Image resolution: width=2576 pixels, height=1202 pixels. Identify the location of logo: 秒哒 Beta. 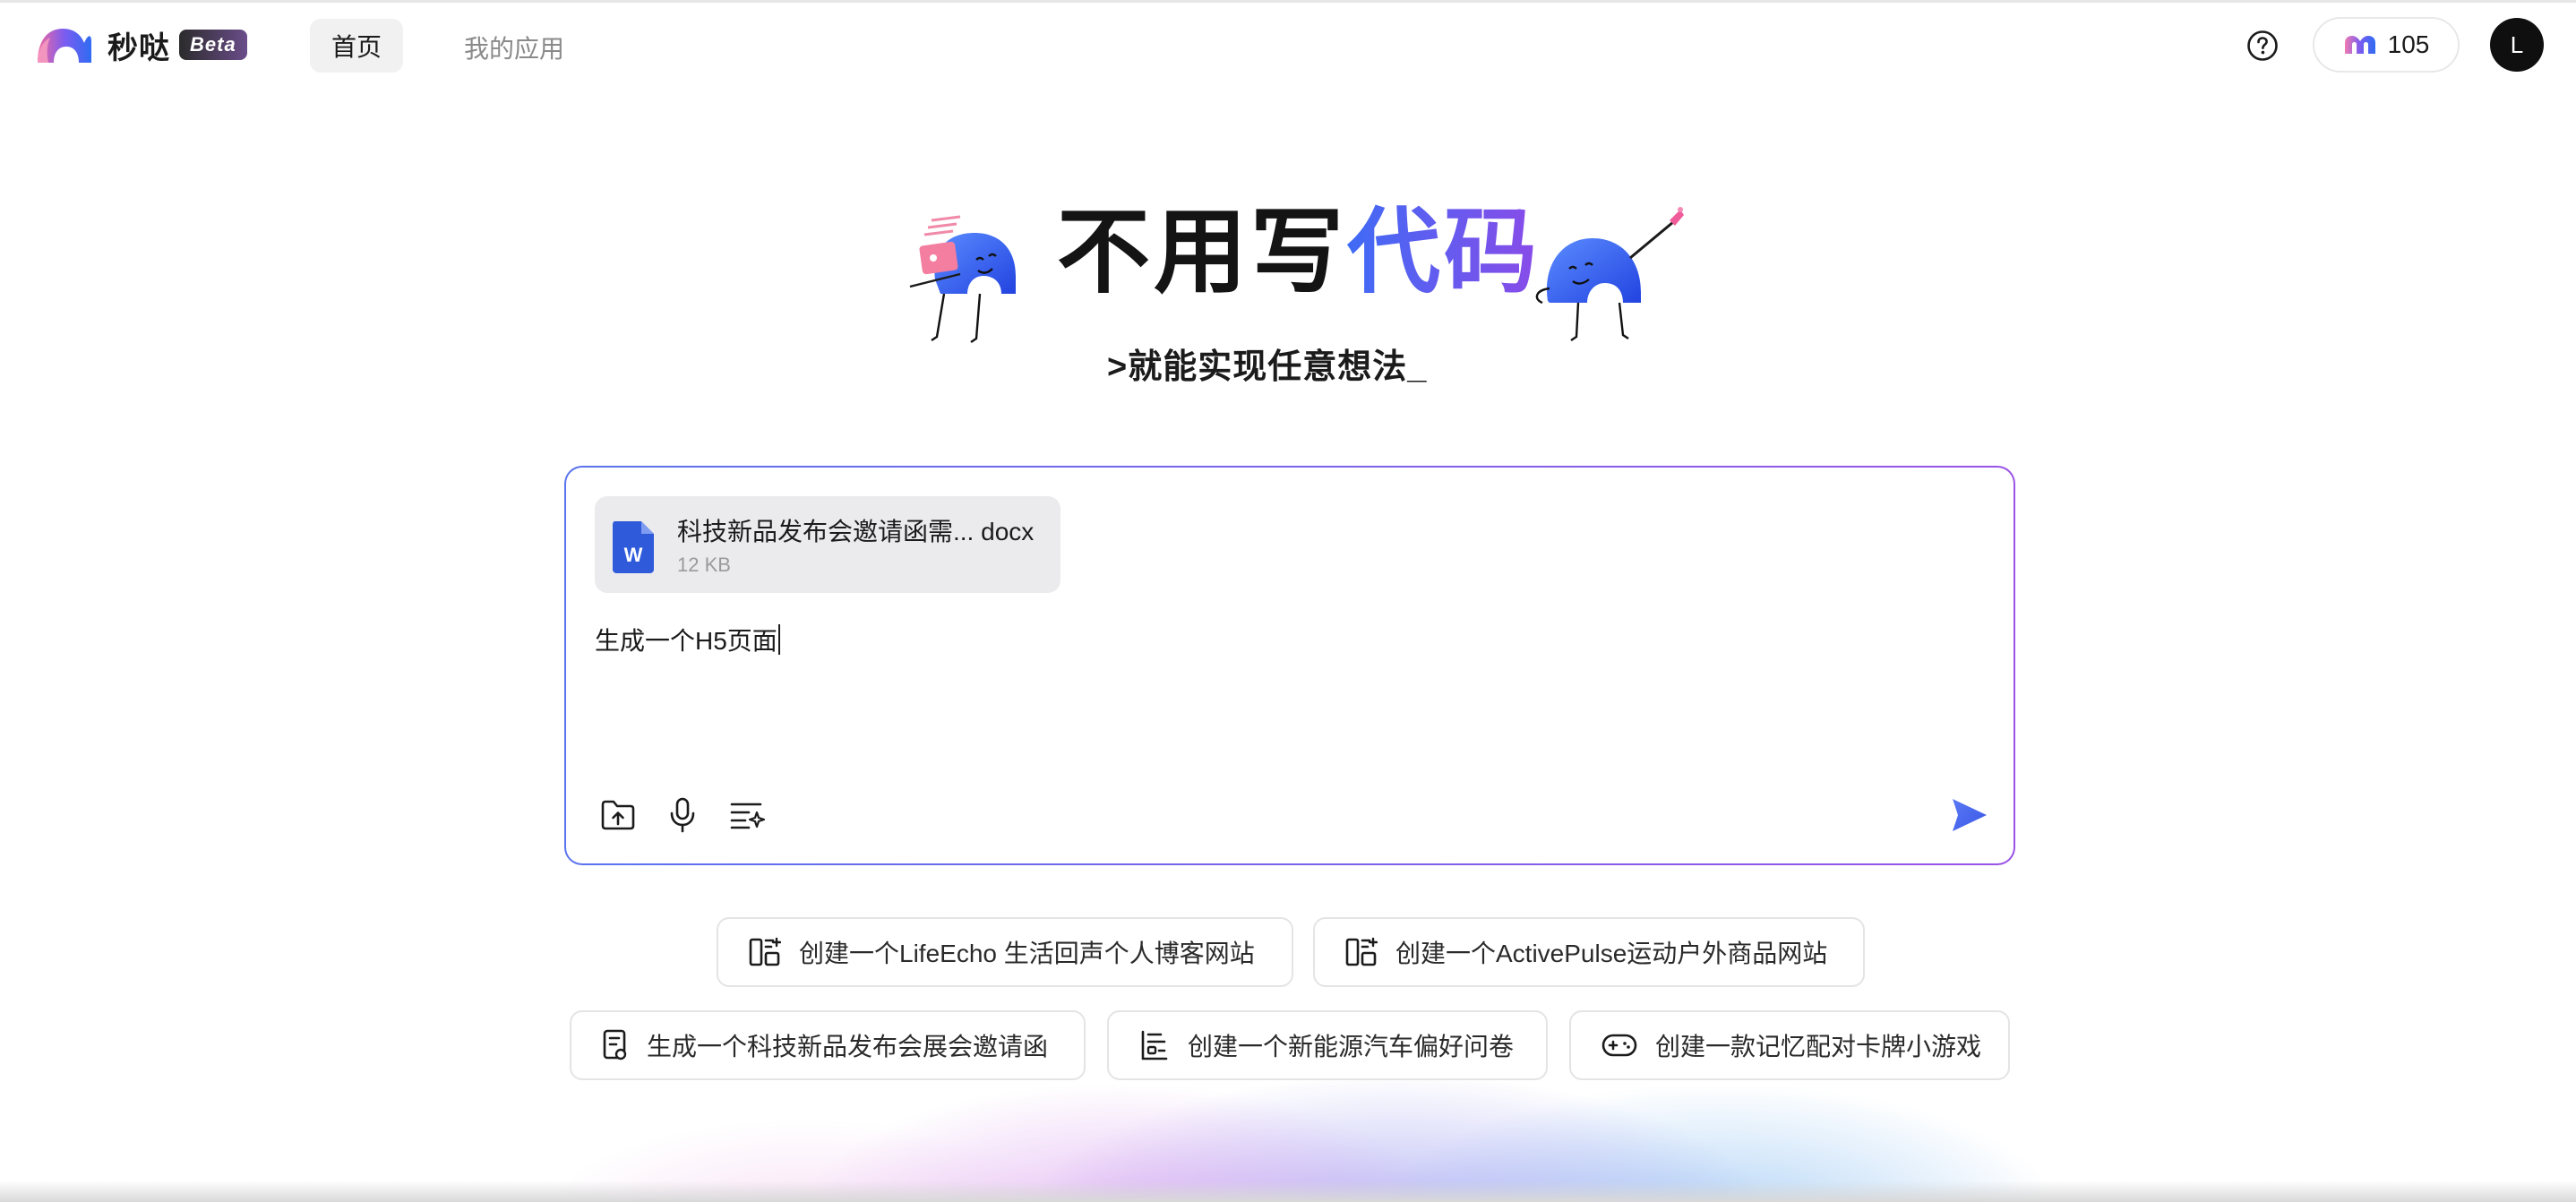
(140, 44).